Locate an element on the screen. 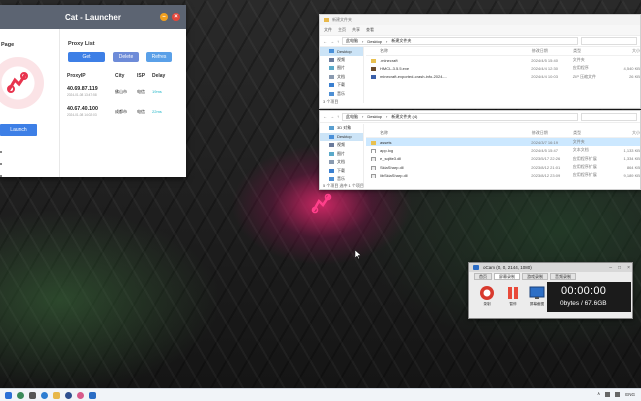  tab-share: 共享 is located at coordinates (356, 30).